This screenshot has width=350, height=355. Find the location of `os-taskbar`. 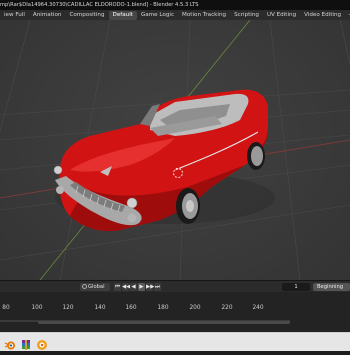

os-taskbar is located at coordinates (175, 341).